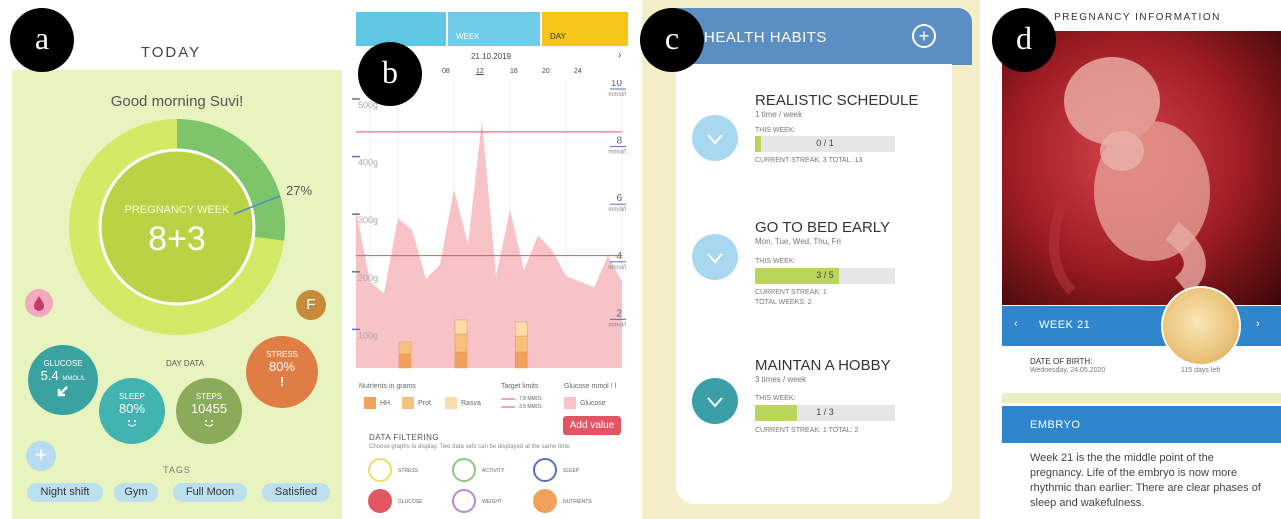  Describe the element at coordinates (368, 335) in the screenshot. I see `left-axis-label: 100g` at that location.